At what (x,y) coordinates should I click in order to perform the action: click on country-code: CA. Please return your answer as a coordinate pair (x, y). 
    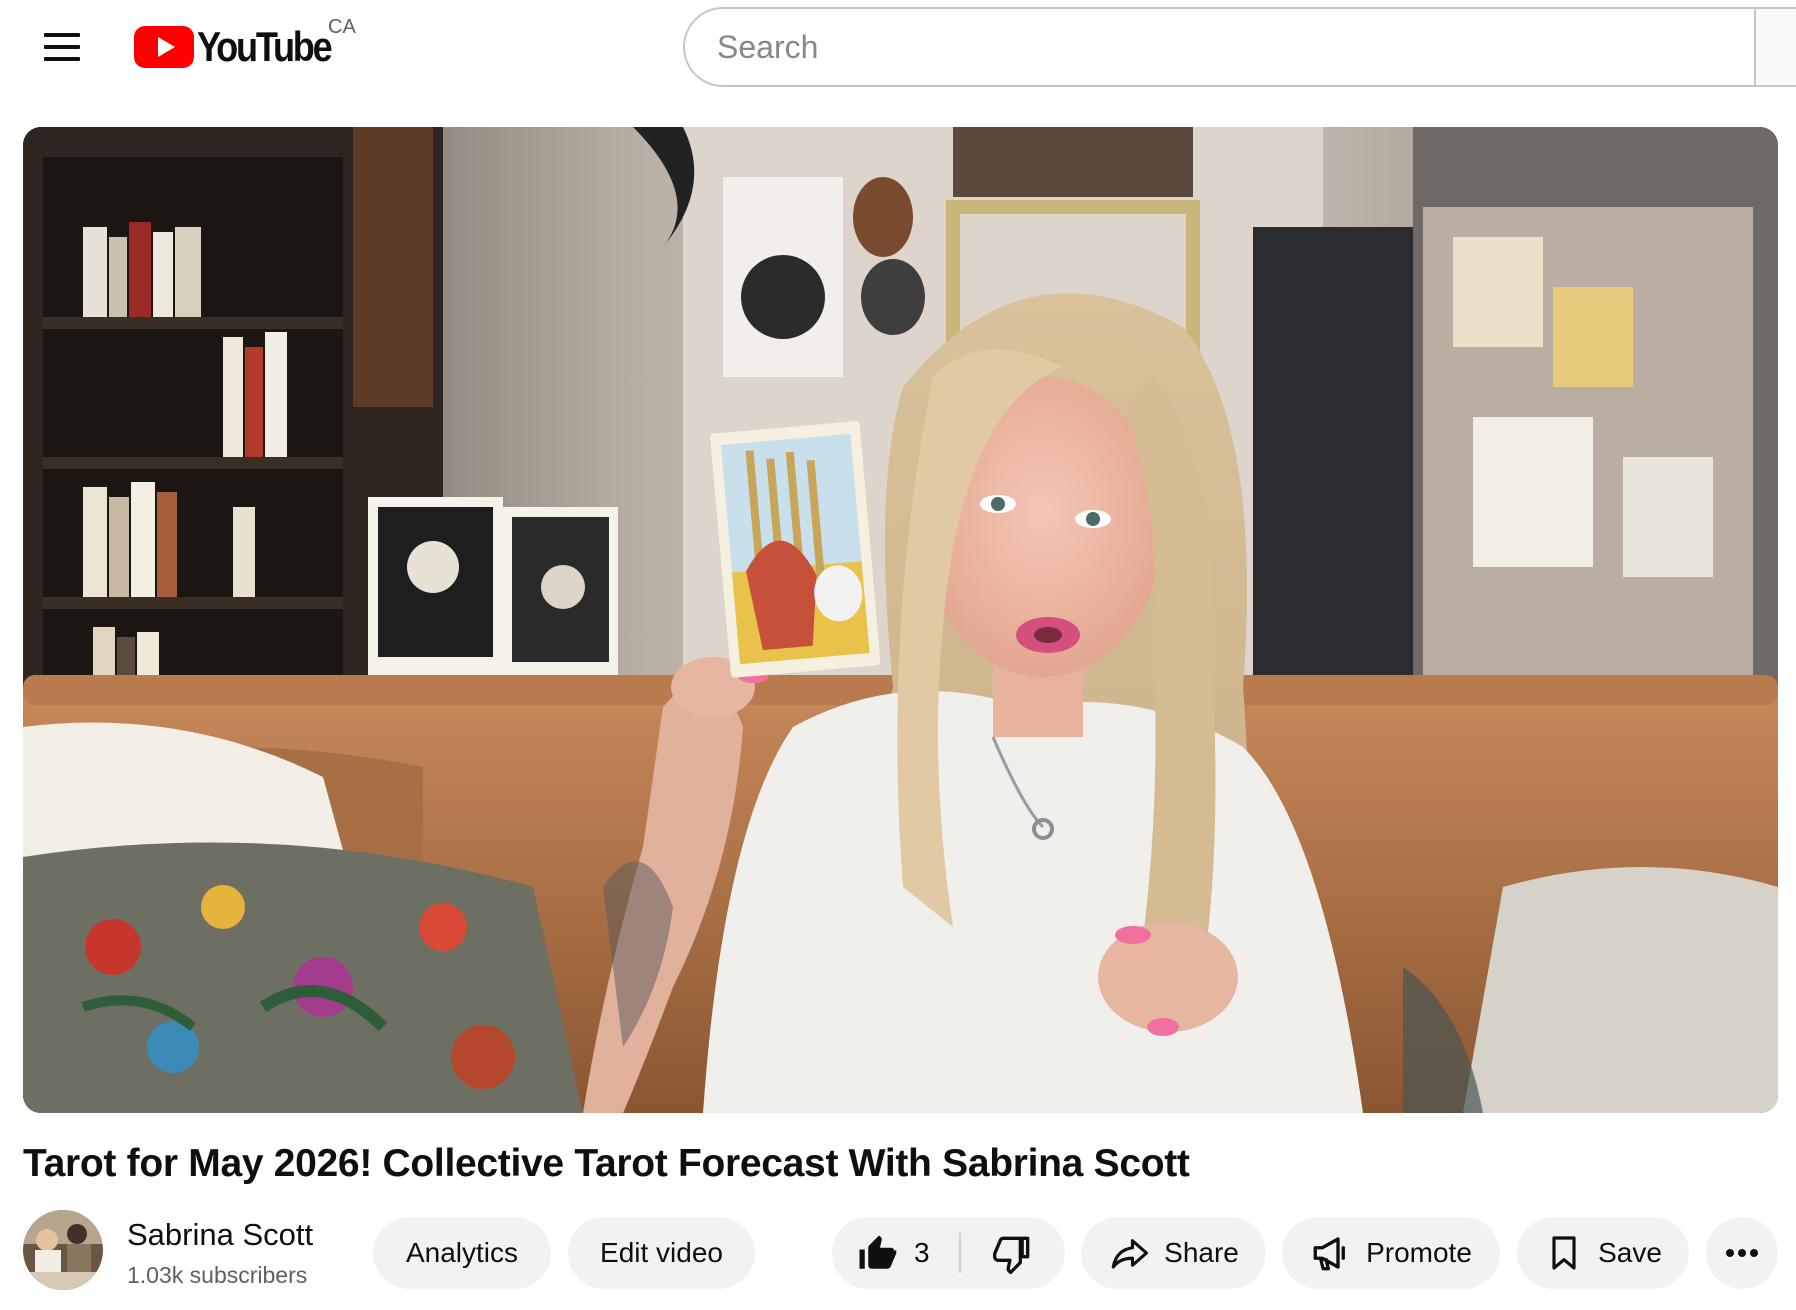
    Looking at the image, I should click on (342, 27).